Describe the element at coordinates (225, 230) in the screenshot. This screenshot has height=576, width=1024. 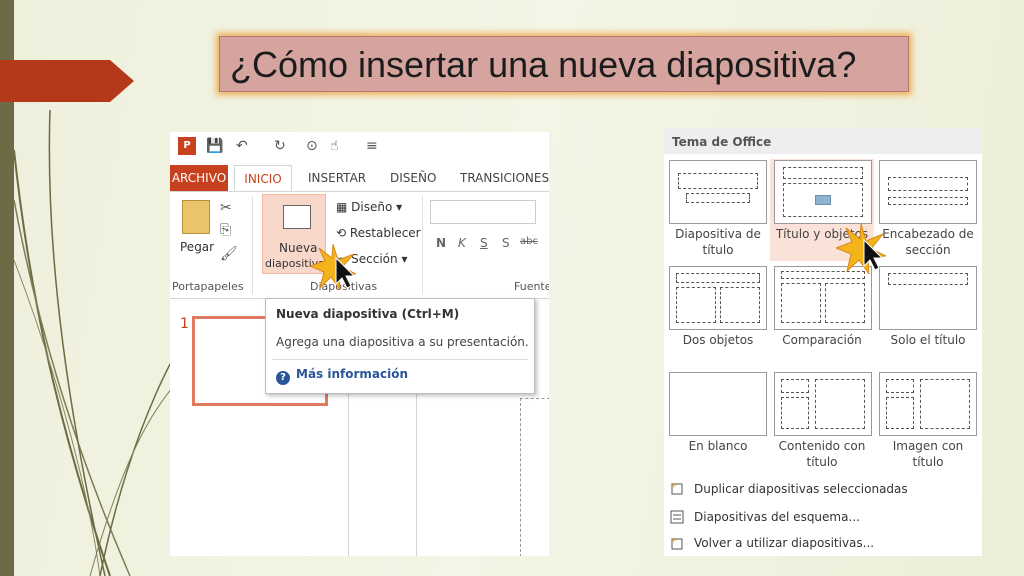
I see `copy-icon: ⎘` at that location.